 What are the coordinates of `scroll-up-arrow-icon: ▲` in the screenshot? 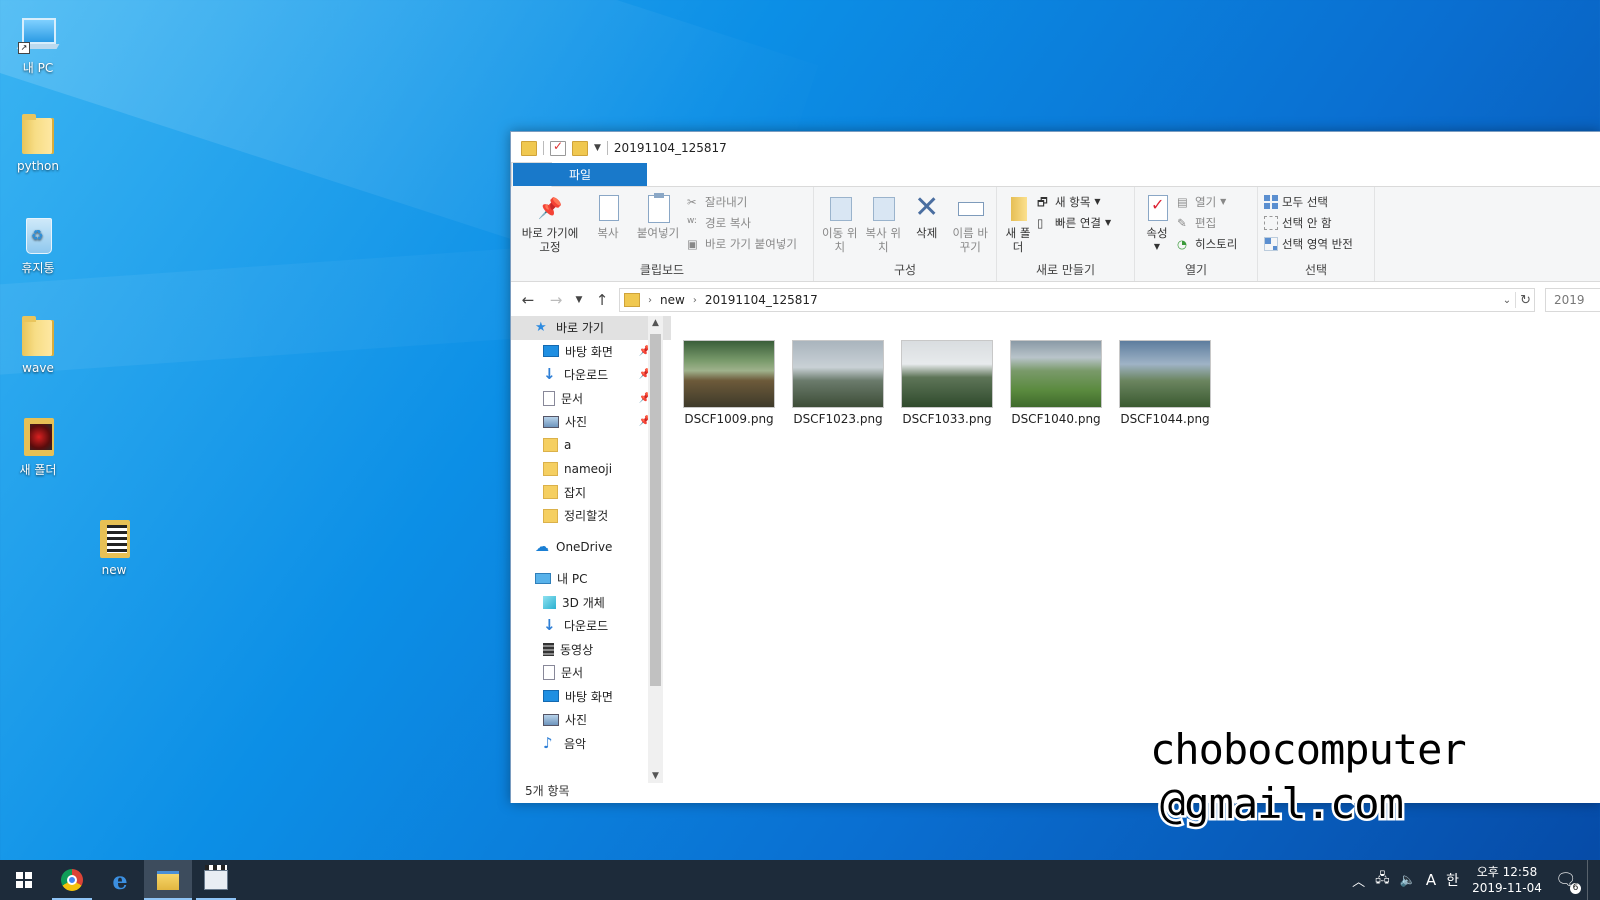 It's located at (655, 323).